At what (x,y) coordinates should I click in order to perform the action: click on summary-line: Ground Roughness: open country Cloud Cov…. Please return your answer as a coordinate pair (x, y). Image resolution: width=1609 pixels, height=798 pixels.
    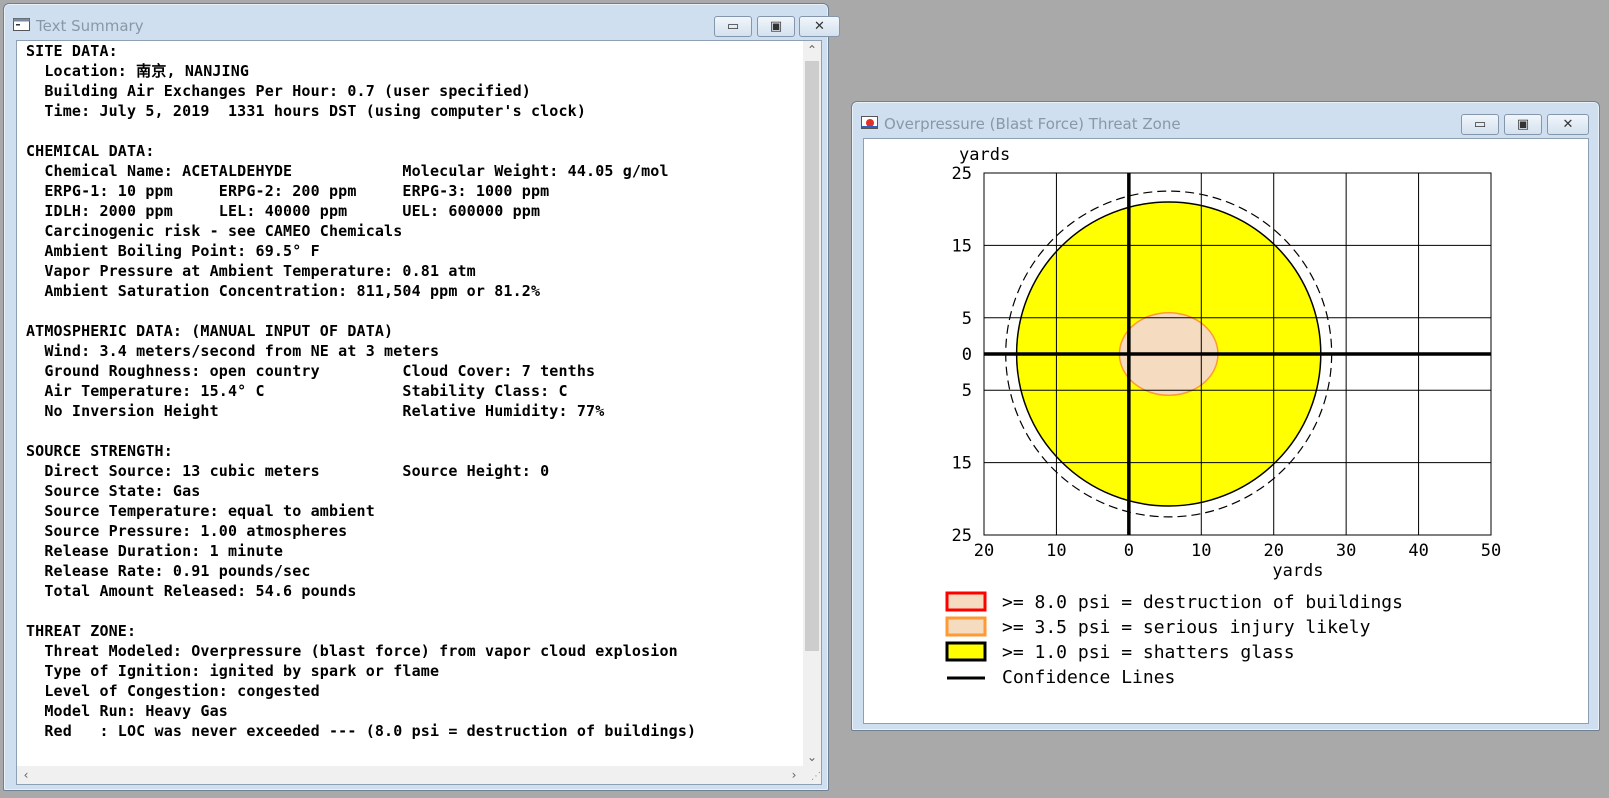
    Looking at the image, I should click on (320, 371).